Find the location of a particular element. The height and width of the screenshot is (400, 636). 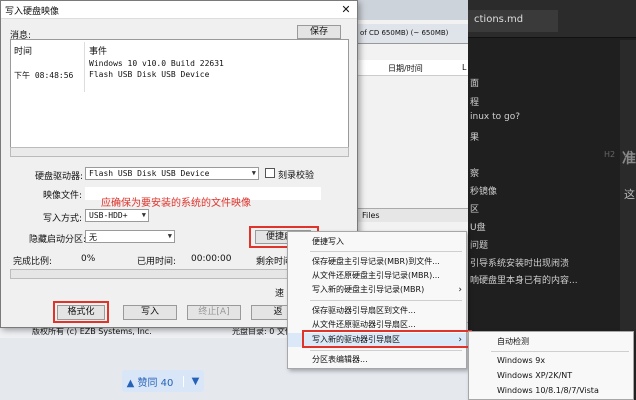

outline-item: inux to go? is located at coordinates (495, 117).